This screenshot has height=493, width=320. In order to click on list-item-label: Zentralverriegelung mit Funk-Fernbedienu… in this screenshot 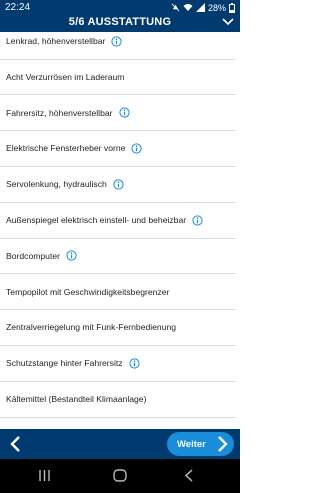, I will do `click(91, 327)`.